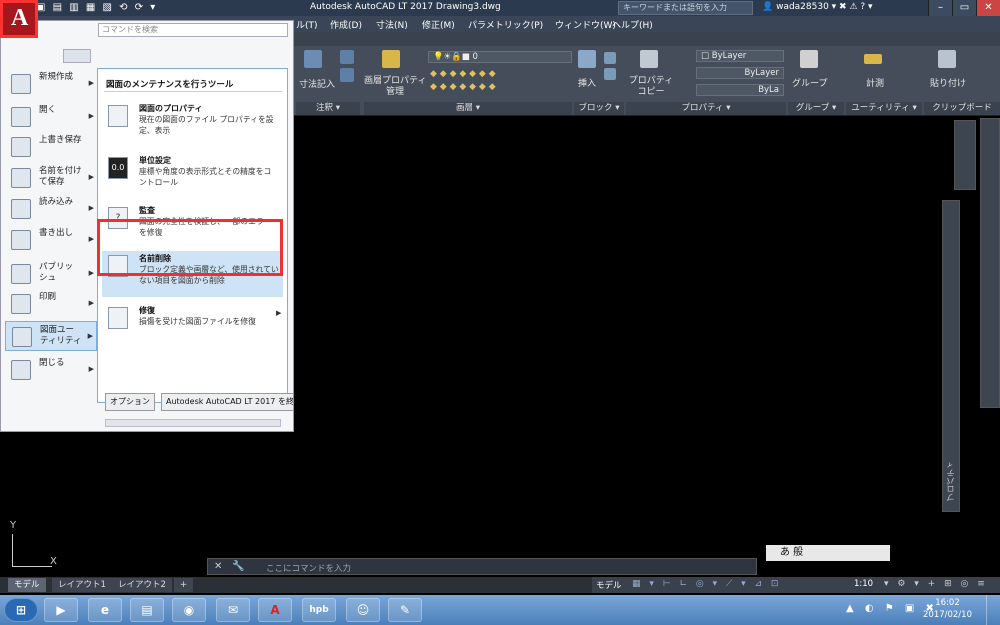 This screenshot has width=1000, height=625. Describe the element at coordinates (61, 610) in the screenshot. I see `media-player-icon: ▶` at that location.